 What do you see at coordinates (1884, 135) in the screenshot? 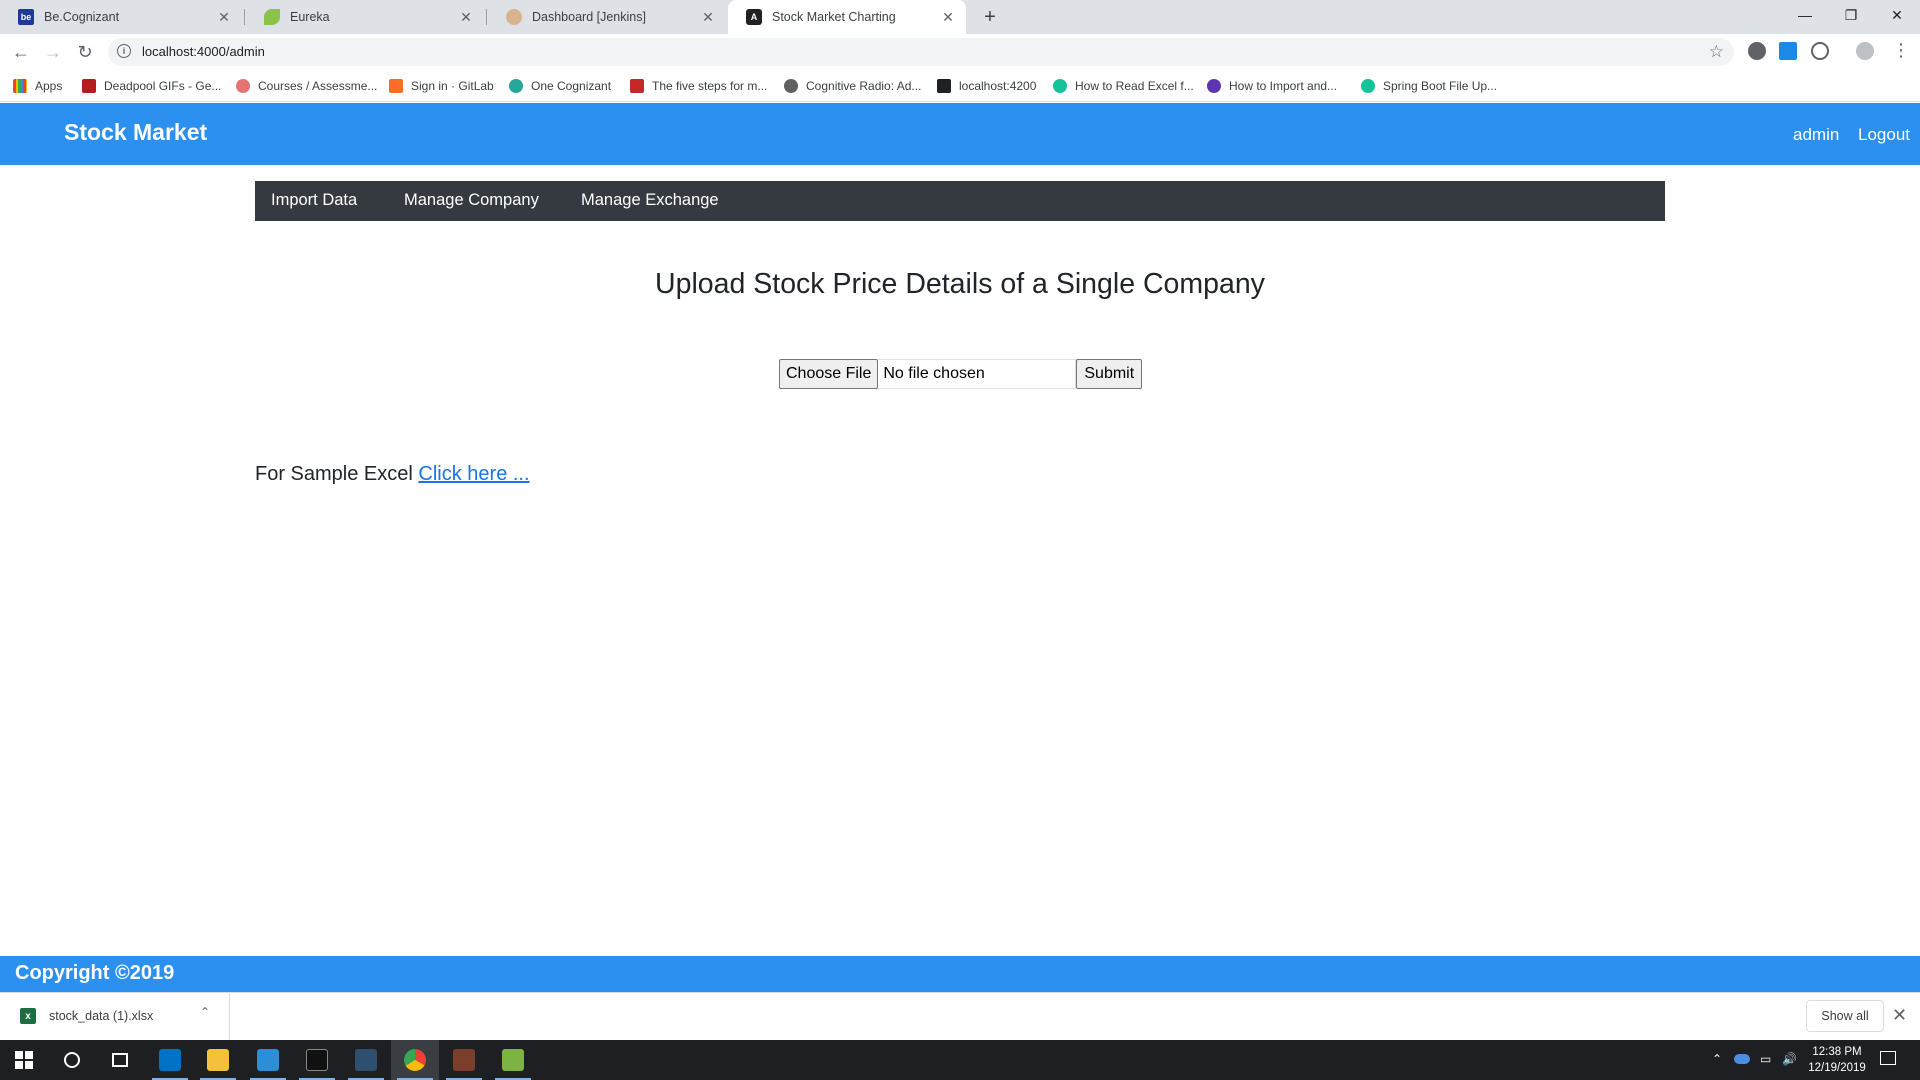
I see `logout-link: Logout` at bounding box center [1884, 135].